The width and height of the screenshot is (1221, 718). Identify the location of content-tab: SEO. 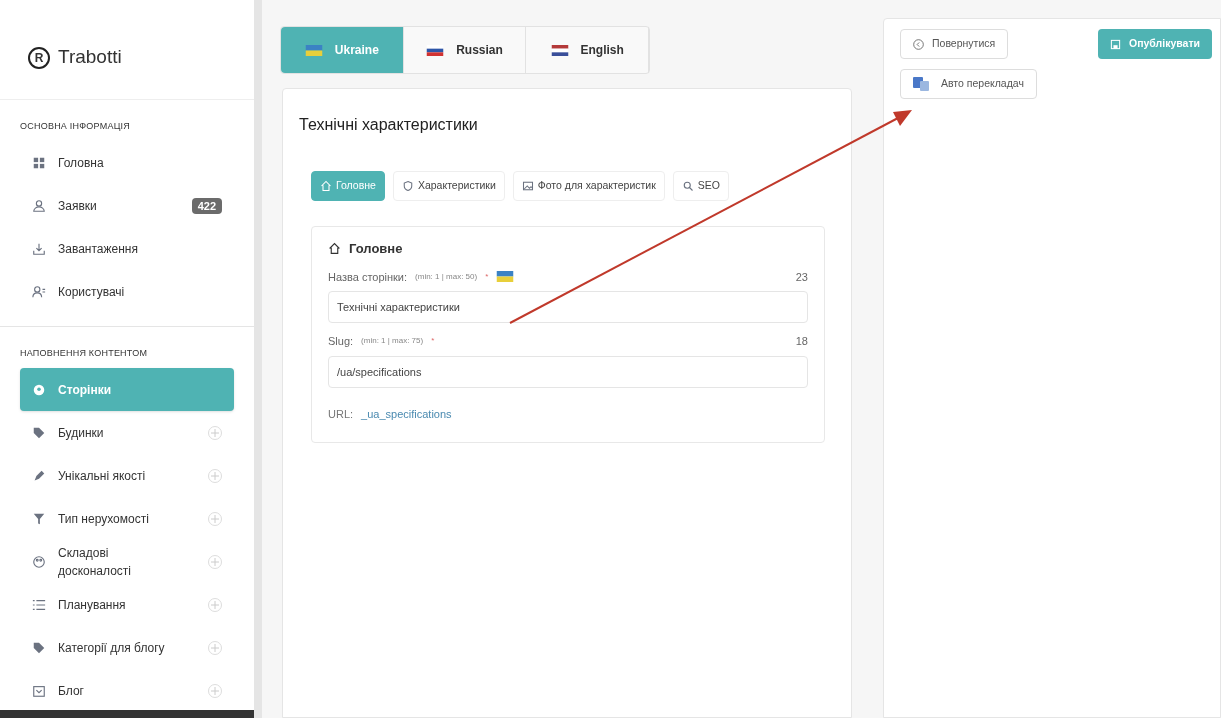
(700, 186).